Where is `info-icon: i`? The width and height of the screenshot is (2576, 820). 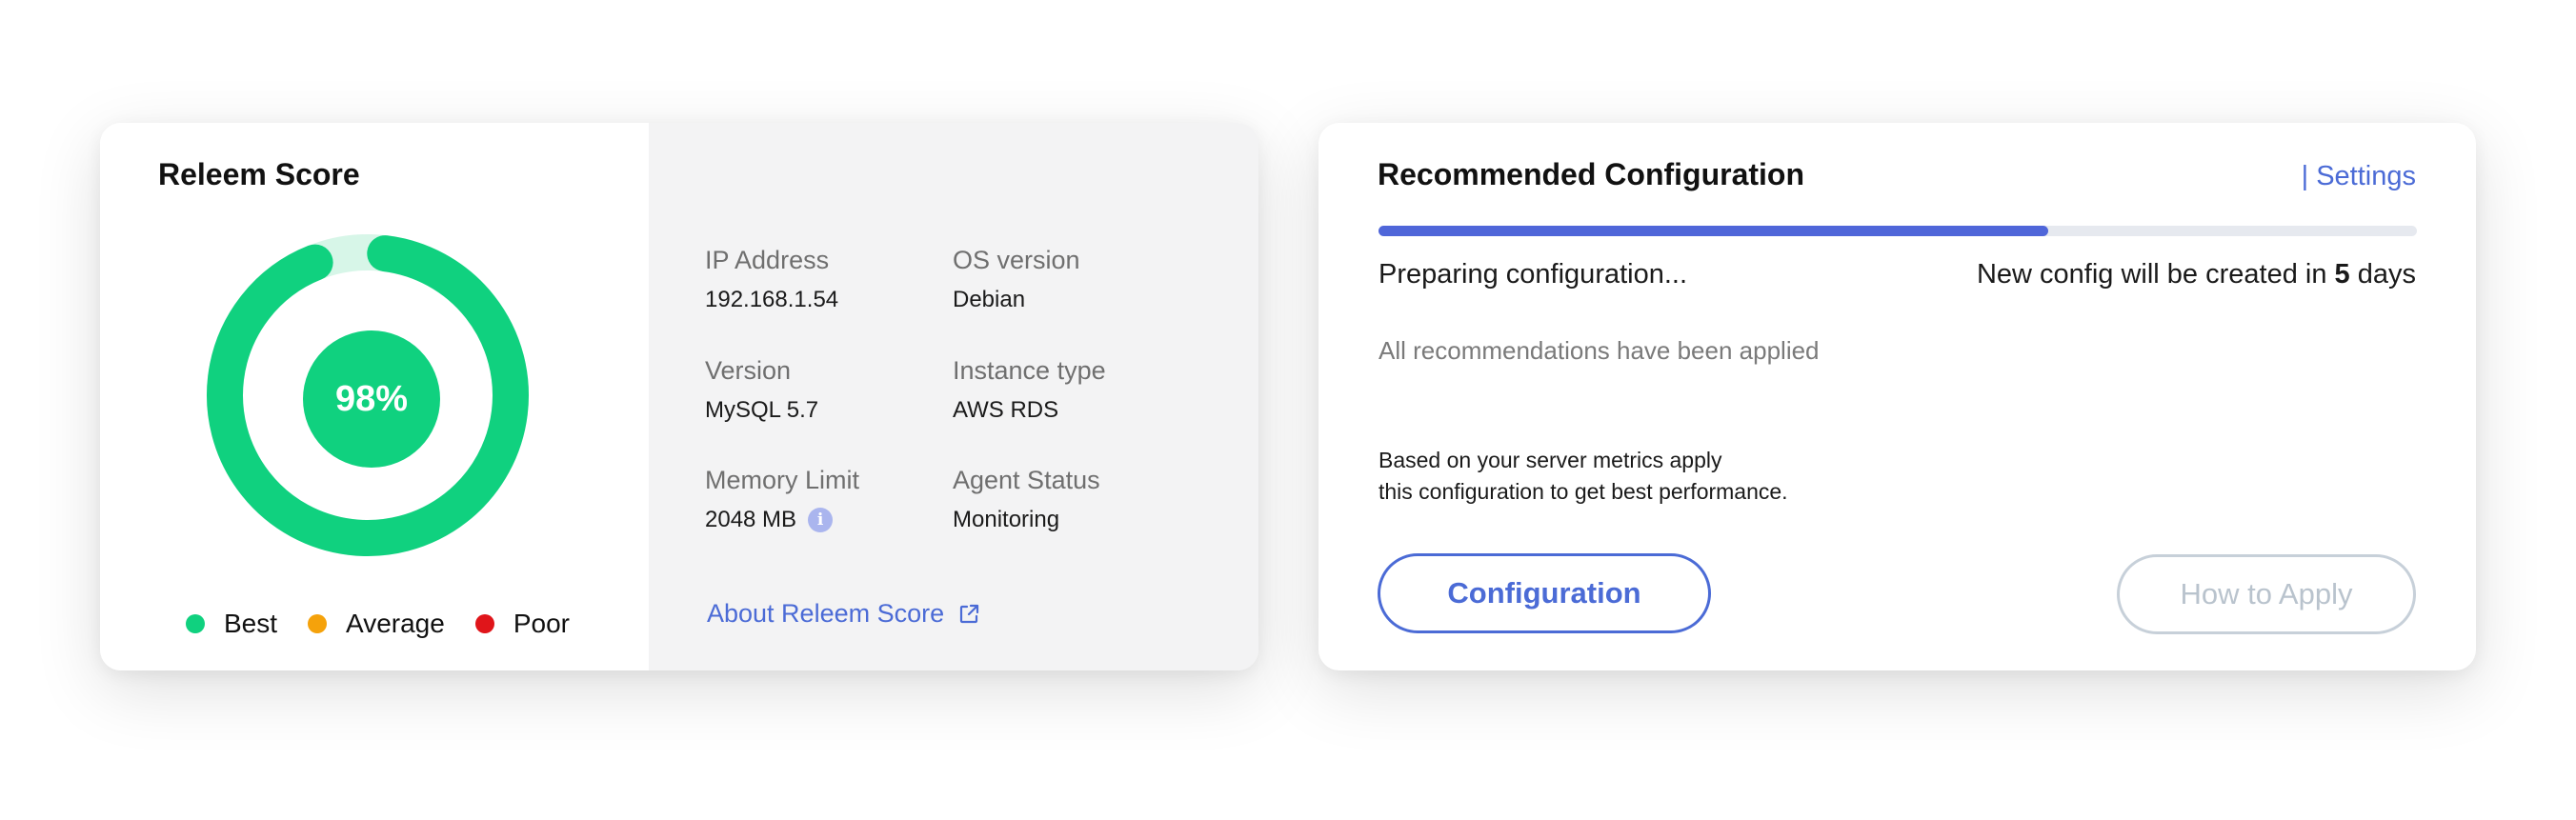
info-icon: i is located at coordinates (821, 520).